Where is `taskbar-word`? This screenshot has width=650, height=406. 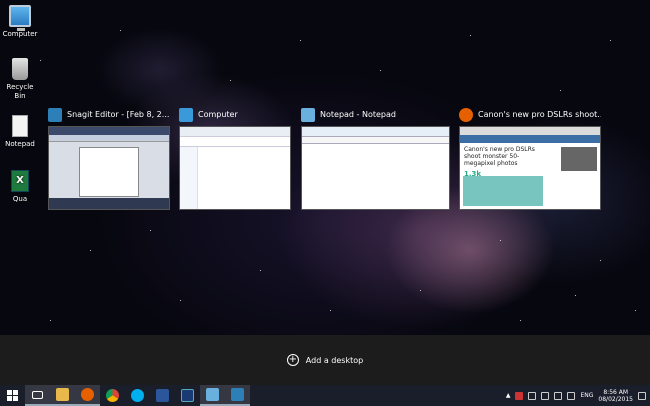 taskbar-word is located at coordinates (162, 395).